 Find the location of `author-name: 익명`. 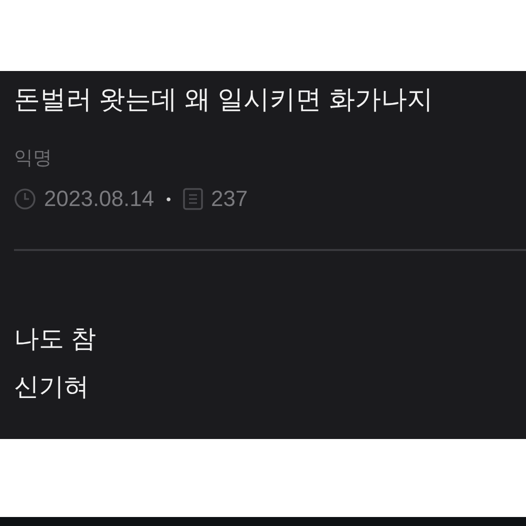

author-name: 익명 is located at coordinates (33, 159).